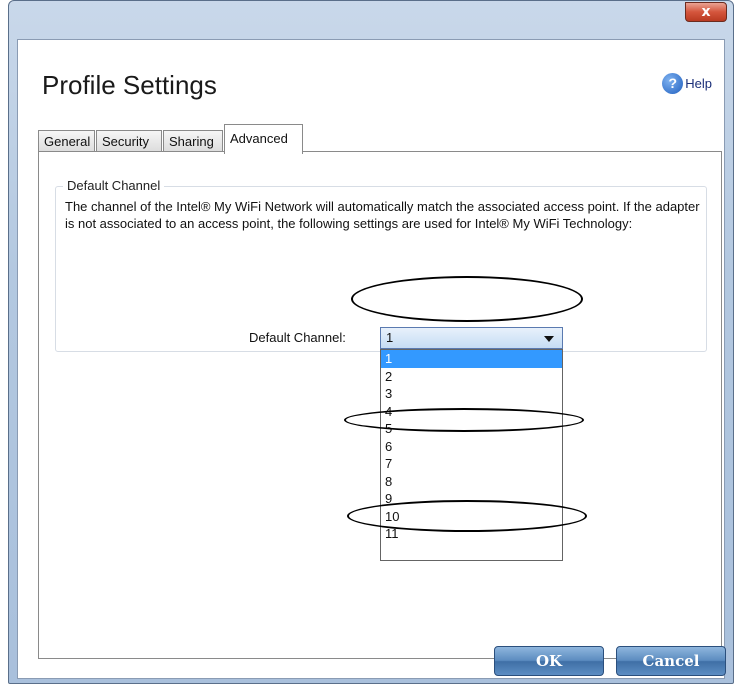 This screenshot has height=688, width=736. What do you see at coordinates (549, 339) in the screenshot?
I see `chevron-down-icon` at bounding box center [549, 339].